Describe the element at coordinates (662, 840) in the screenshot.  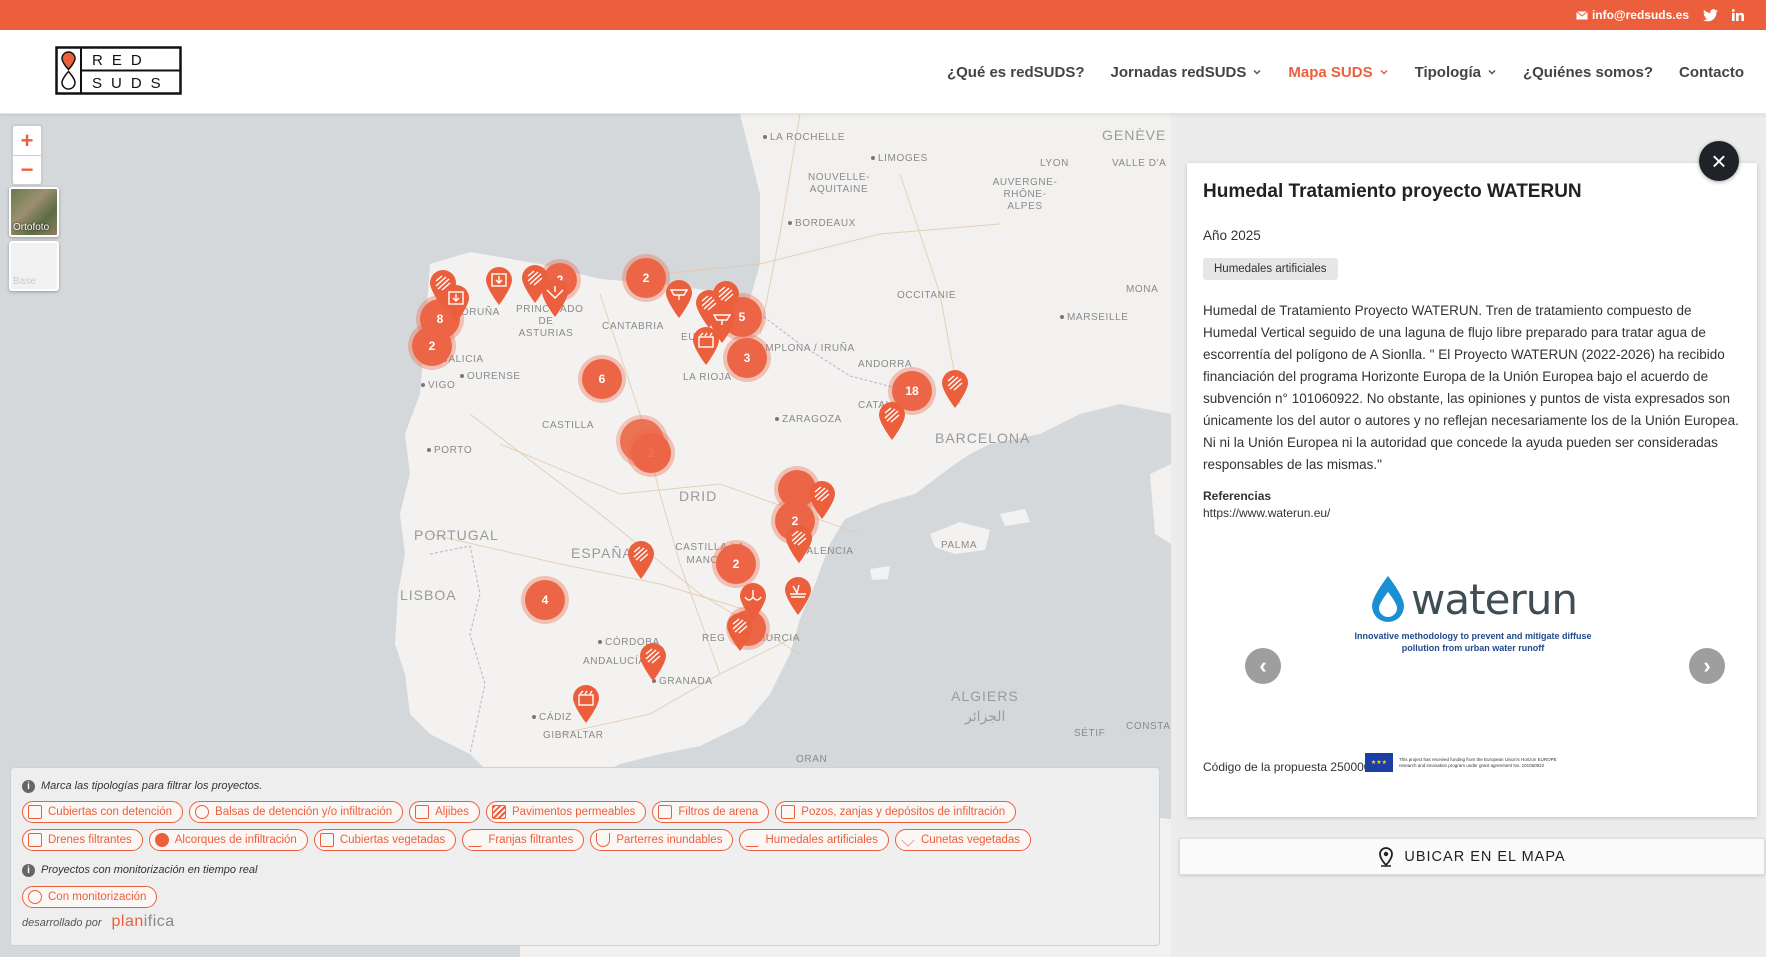
I see `filter-chip-parterres: Parterres inundables` at that location.